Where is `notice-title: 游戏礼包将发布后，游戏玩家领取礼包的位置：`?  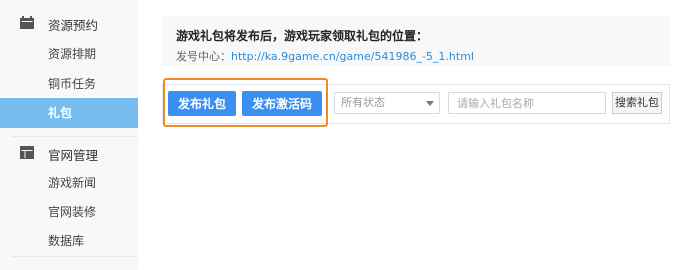 notice-title: 游戏礼包将发布后，游戏玩家领取礼包的位置： is located at coordinates (302, 36).